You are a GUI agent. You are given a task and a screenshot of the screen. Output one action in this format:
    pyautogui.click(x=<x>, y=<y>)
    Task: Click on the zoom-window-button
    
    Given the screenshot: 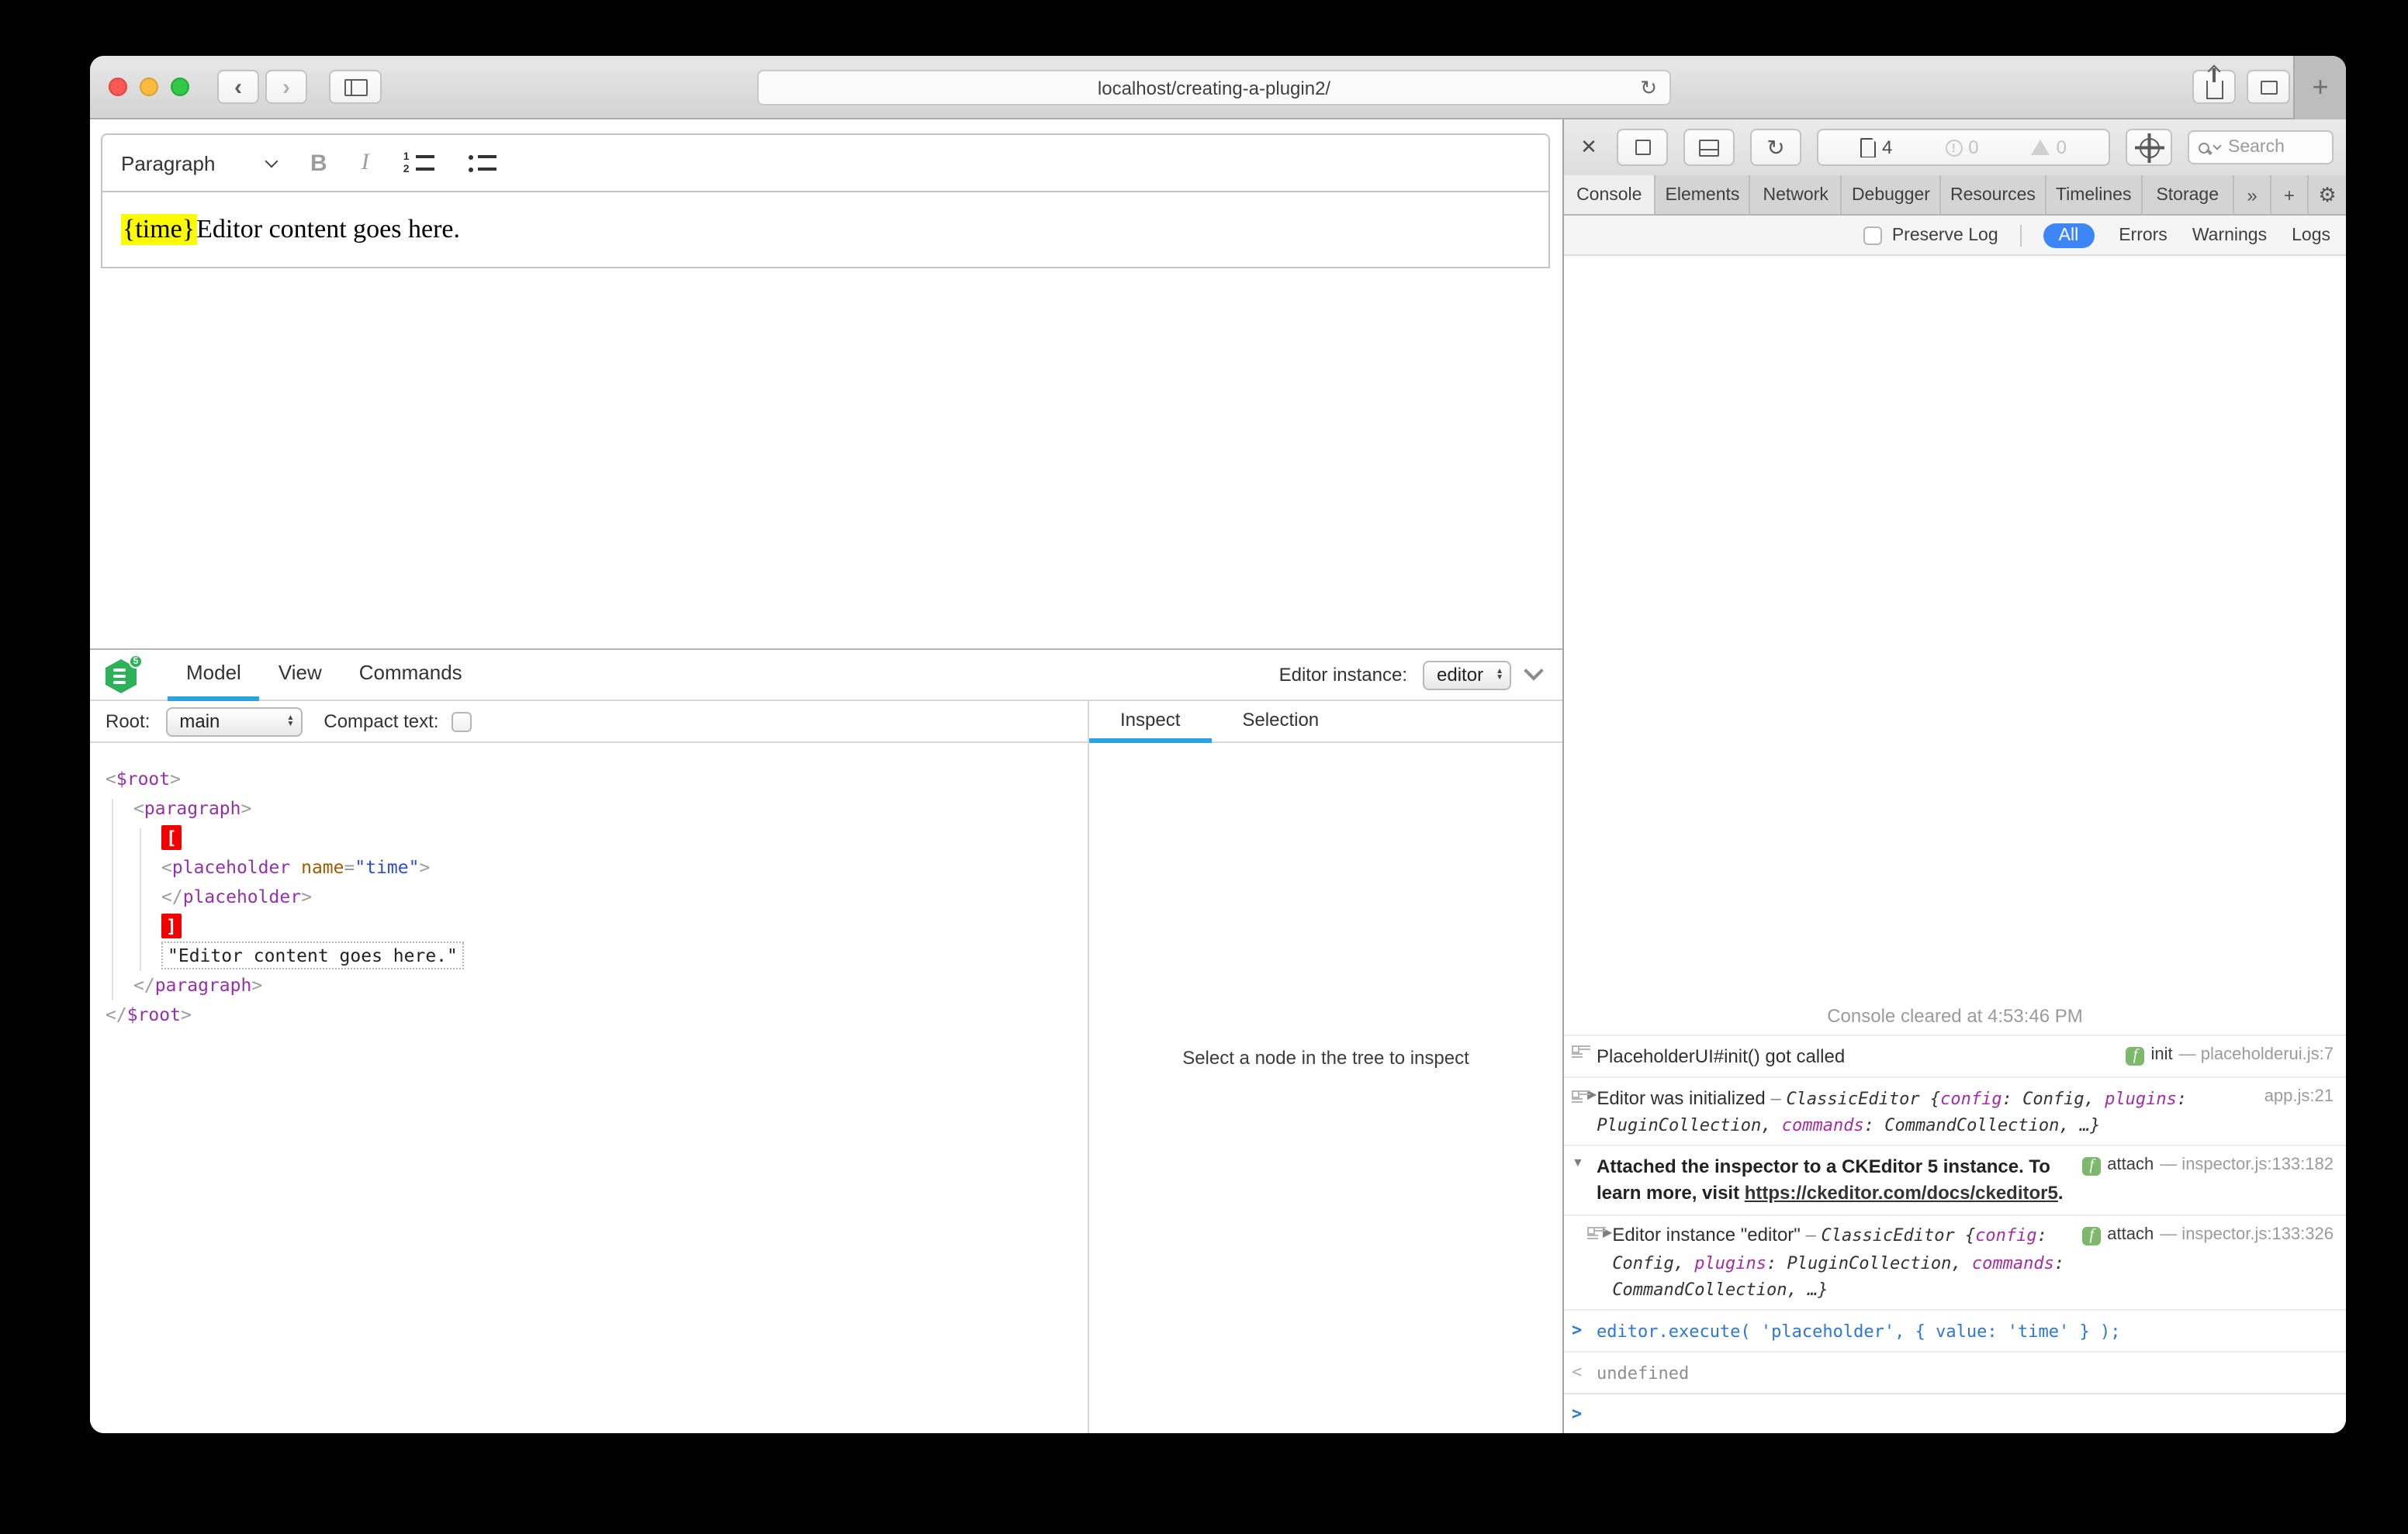 What is the action you would take?
    pyautogui.click(x=180, y=87)
    